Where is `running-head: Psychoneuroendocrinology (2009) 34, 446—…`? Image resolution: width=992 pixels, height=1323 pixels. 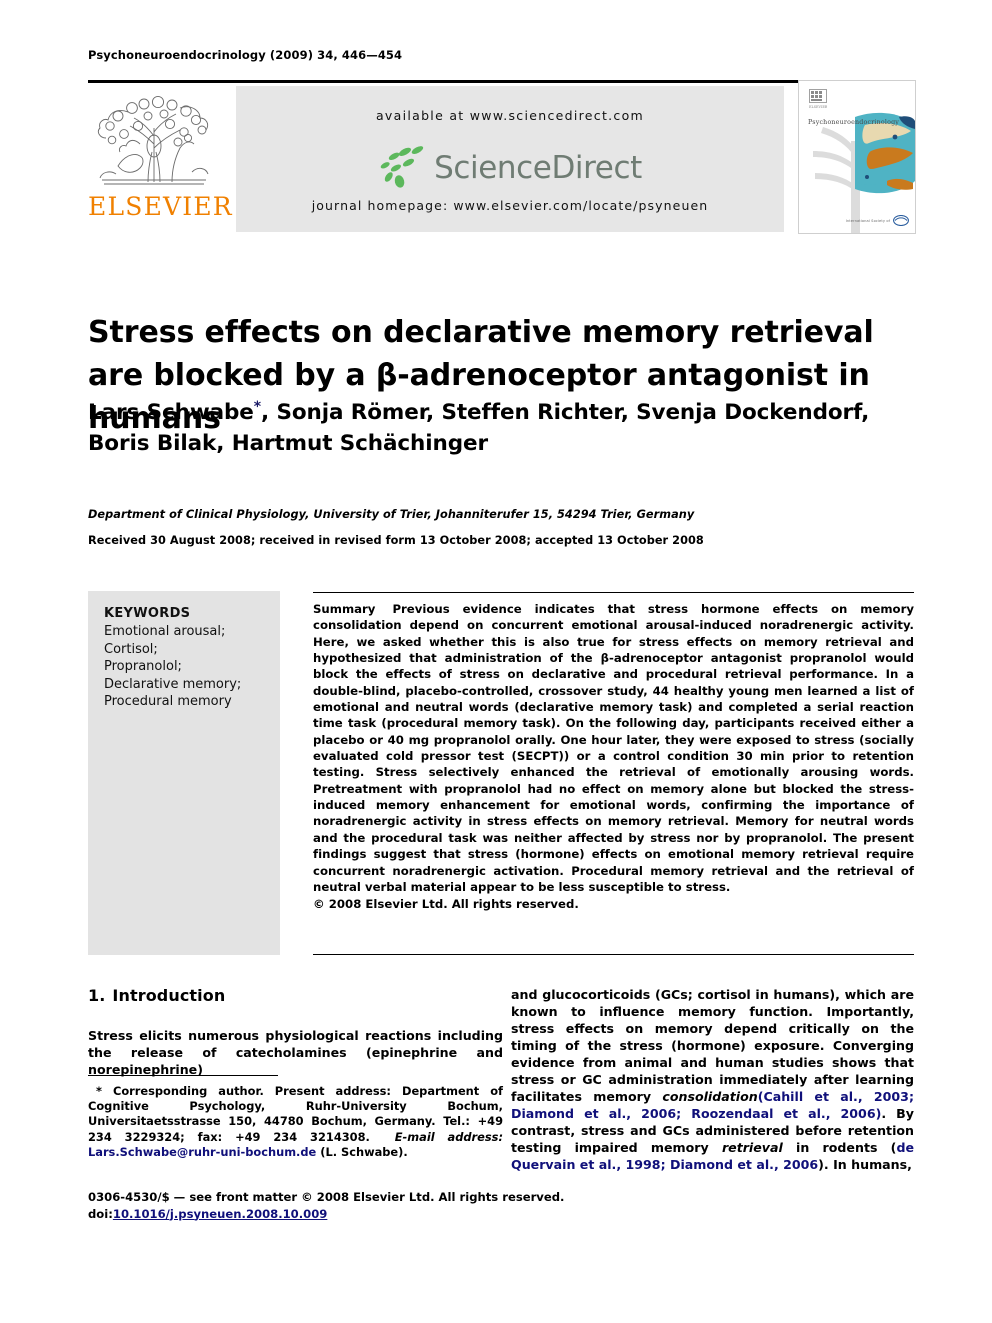
running-head: Psychoneuroendocrinology (2009) 34, 446—… is located at coordinates (245, 55).